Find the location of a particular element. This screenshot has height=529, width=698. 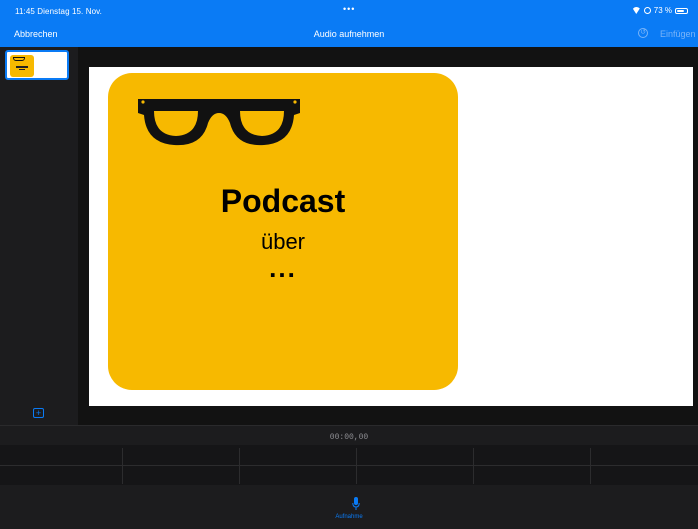

timeline-midline is located at coordinates (349, 465).